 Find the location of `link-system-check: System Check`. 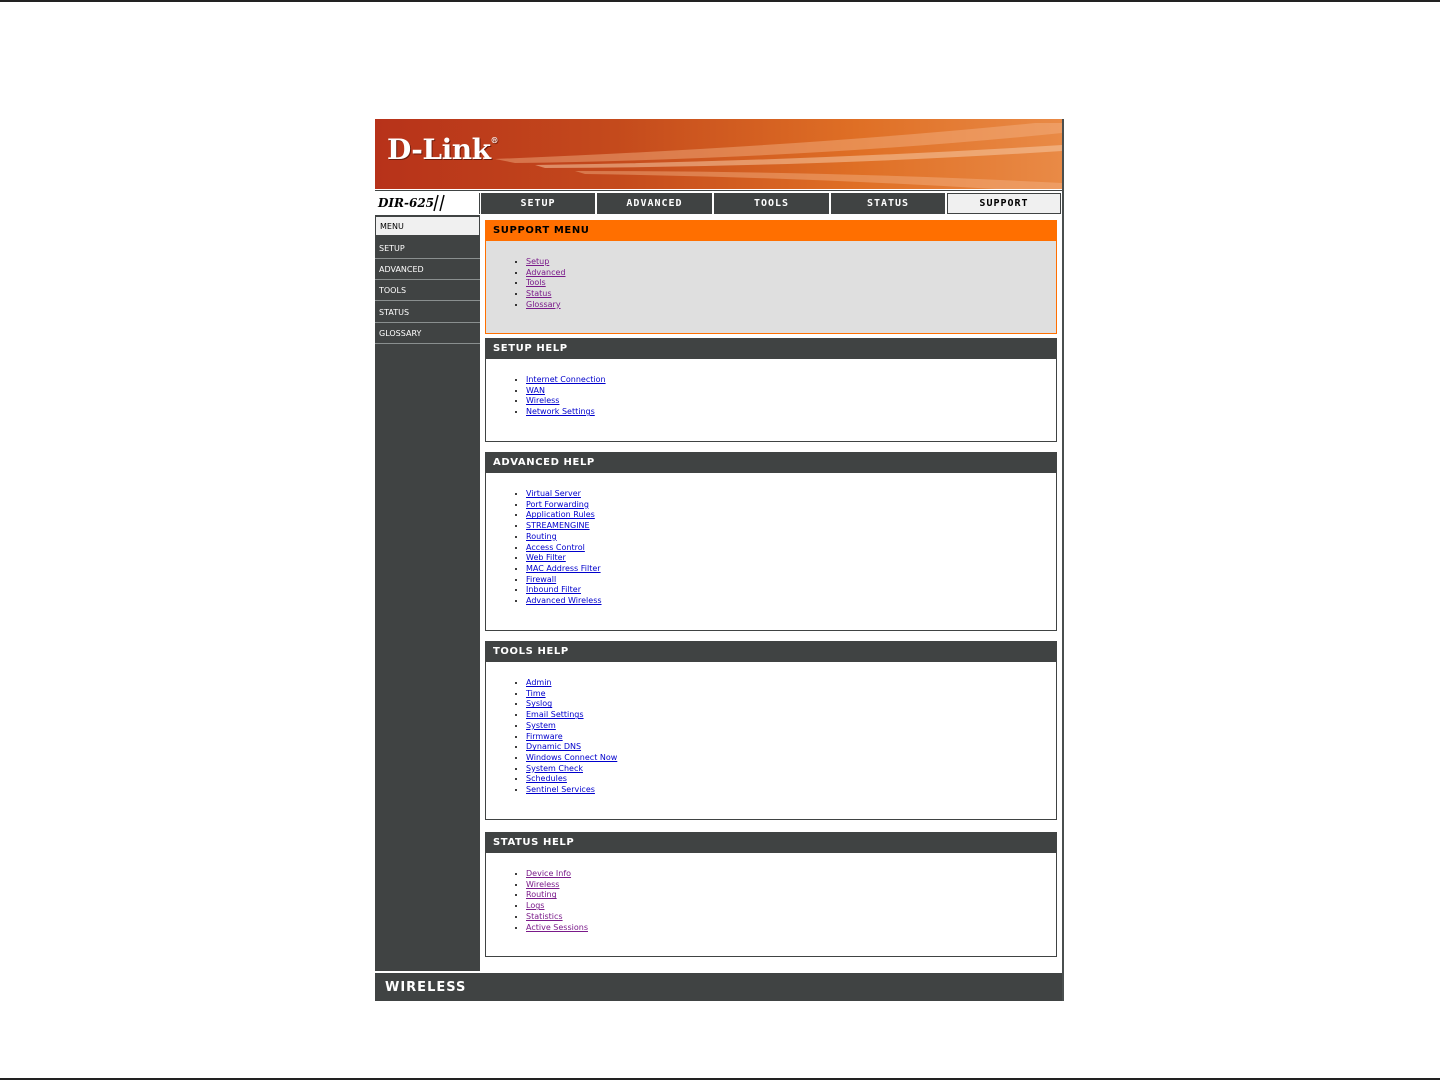

link-system-check: System Check is located at coordinates (554, 768).